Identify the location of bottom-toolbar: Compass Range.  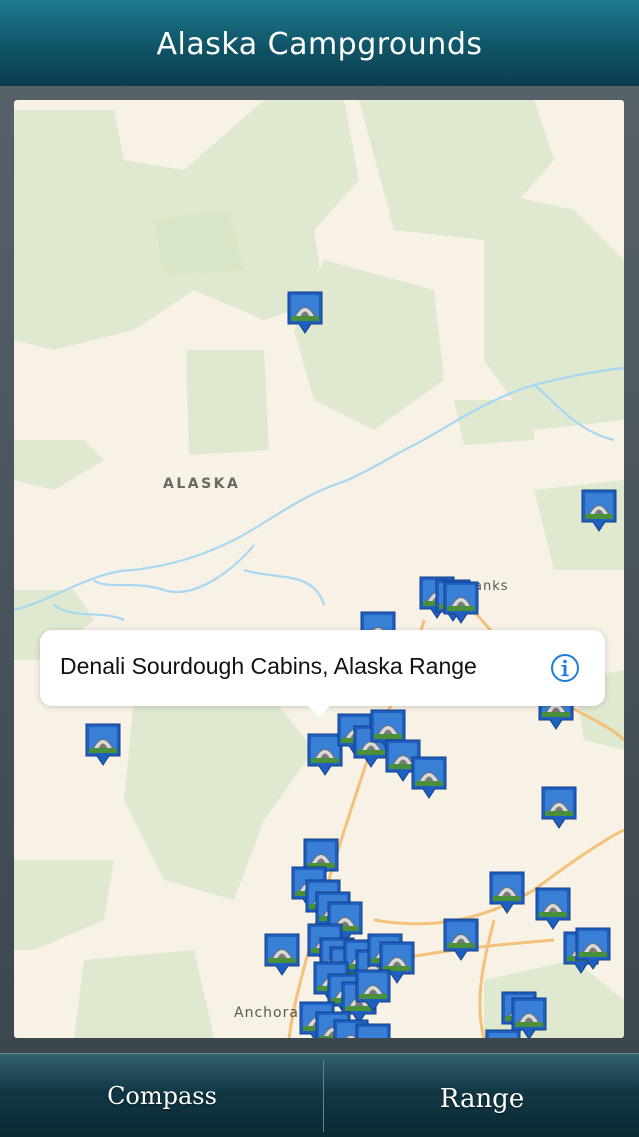
(319, 1095).